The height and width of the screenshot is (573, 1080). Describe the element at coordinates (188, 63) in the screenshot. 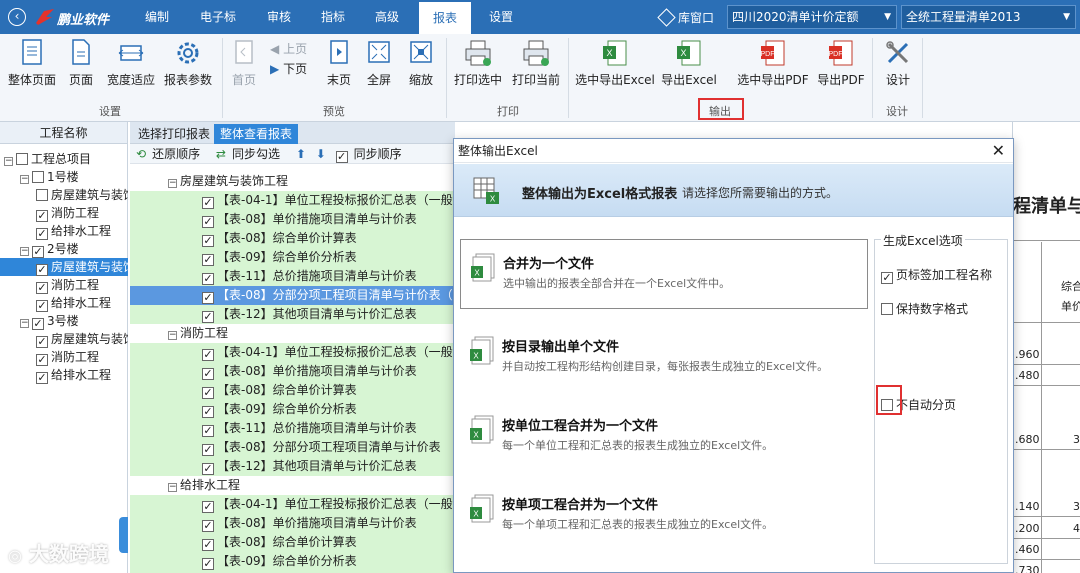

I see `report-params-button: 报表参数` at that location.